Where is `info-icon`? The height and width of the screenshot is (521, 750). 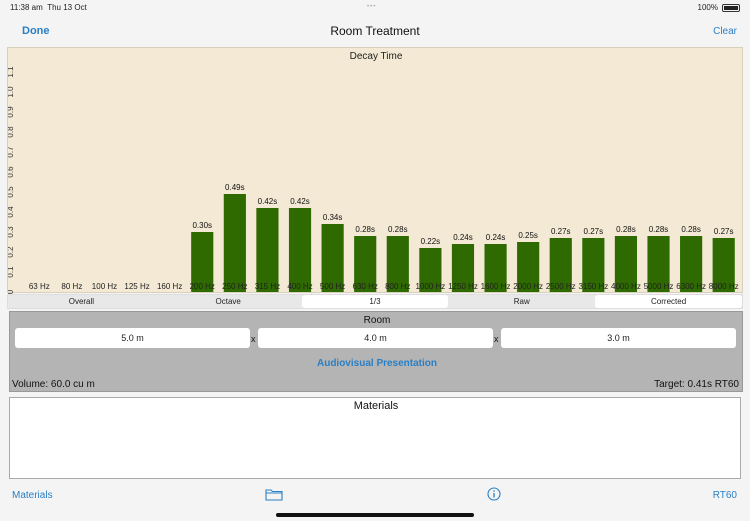 info-icon is located at coordinates (494, 494).